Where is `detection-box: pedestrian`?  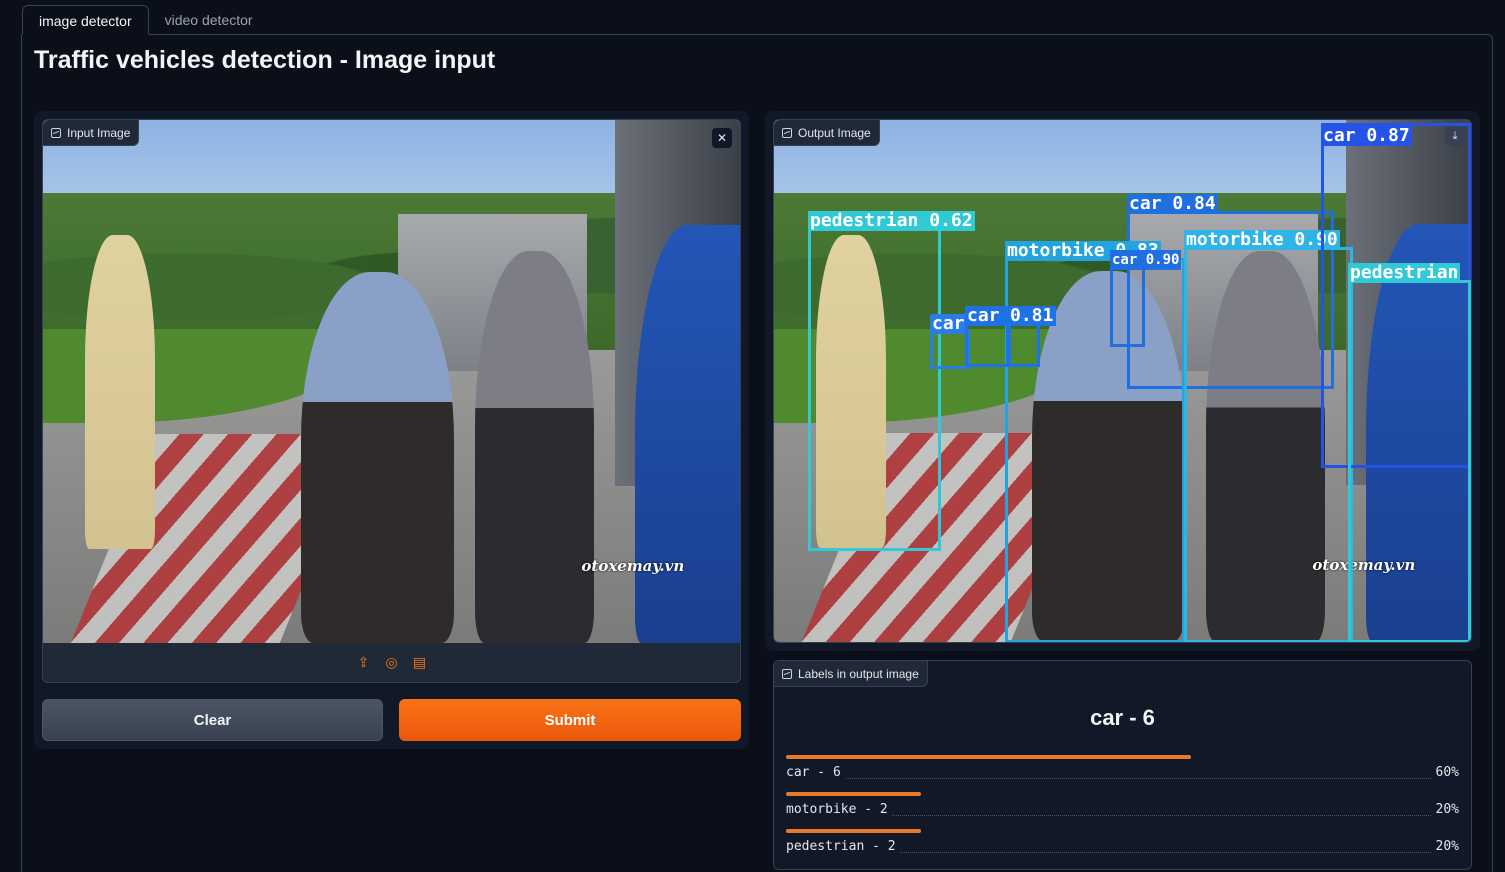
detection-box: pedestrian is located at coordinates (1409, 452).